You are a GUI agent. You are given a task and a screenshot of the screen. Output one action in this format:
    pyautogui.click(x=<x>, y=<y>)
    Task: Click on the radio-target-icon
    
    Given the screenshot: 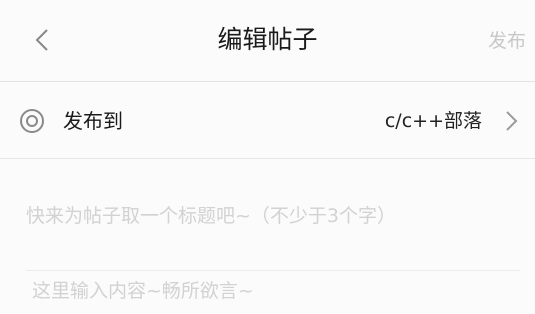 What is the action you would take?
    pyautogui.click(x=32, y=121)
    